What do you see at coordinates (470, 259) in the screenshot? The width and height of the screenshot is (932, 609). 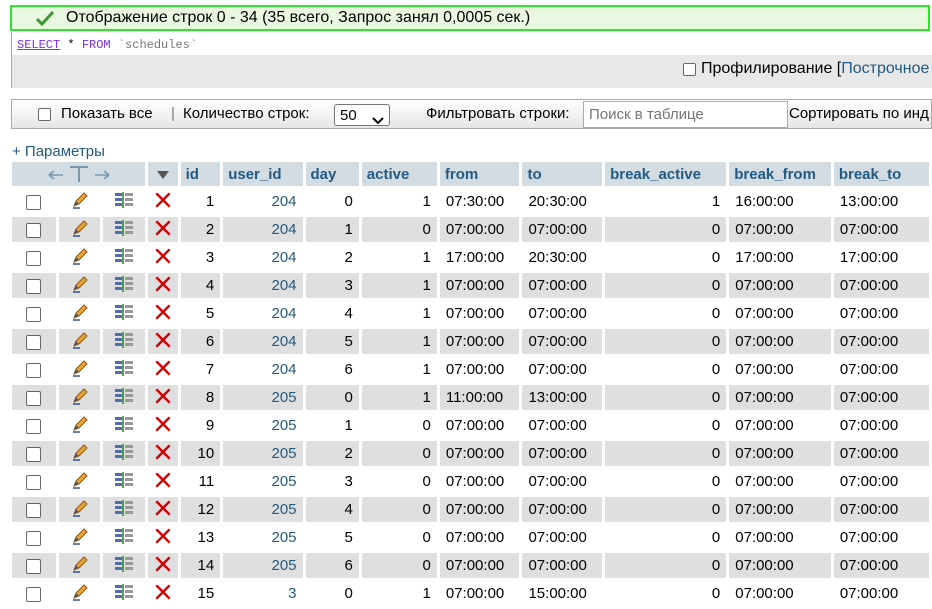 I see `table-row: 3 204 2 1 17:00:00 20:30:00 0 17:00:00 17:00:00` at bounding box center [470, 259].